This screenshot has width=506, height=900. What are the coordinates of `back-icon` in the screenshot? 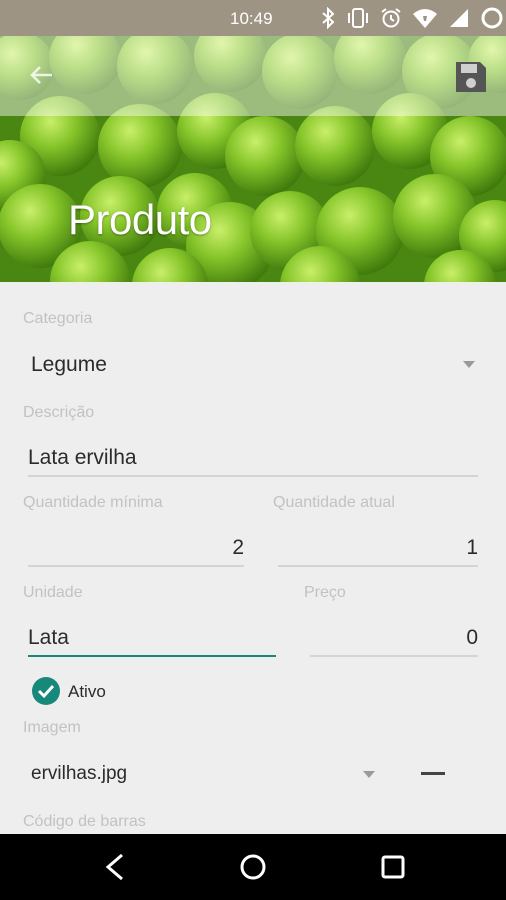 It's located at (116, 867).